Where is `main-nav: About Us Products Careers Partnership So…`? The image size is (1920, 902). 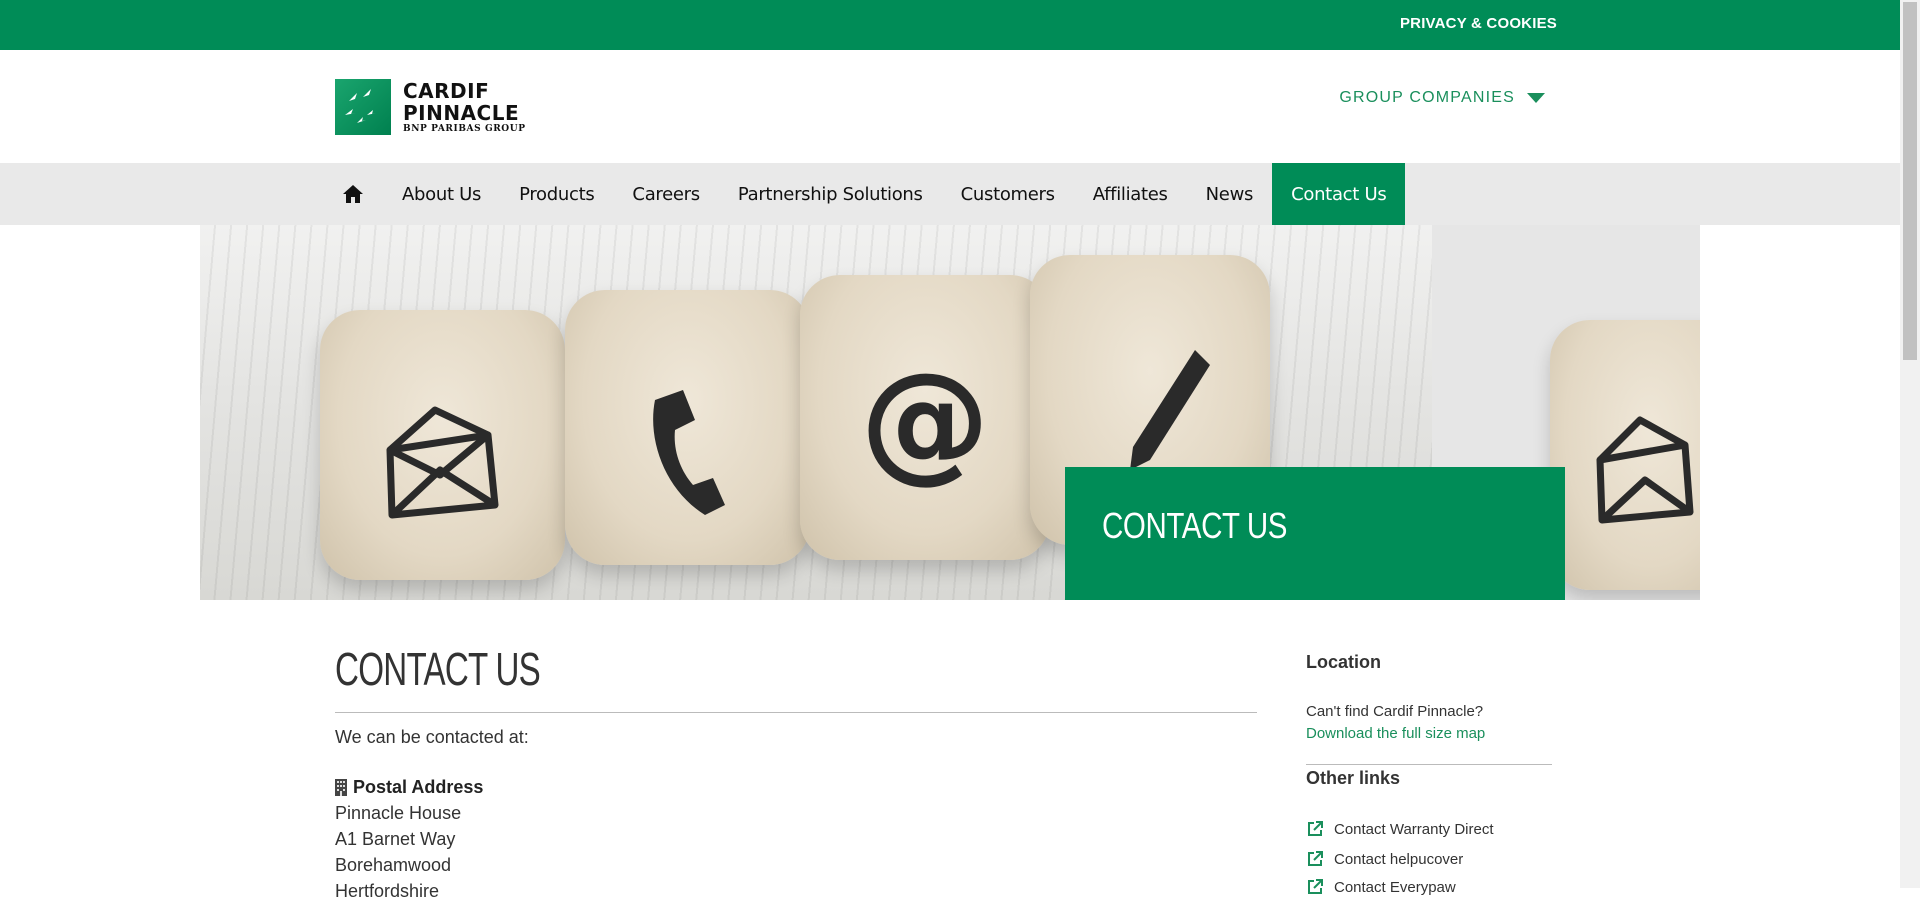
main-nav: About Us Products Careers Partnership So… is located at coordinates (950, 194).